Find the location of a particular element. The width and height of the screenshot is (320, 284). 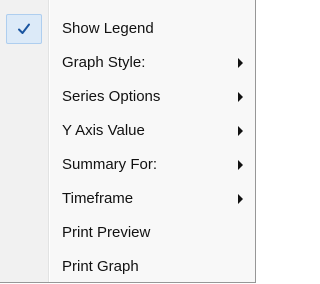

menu-item-series-options: Series Options is located at coordinates (127, 97).